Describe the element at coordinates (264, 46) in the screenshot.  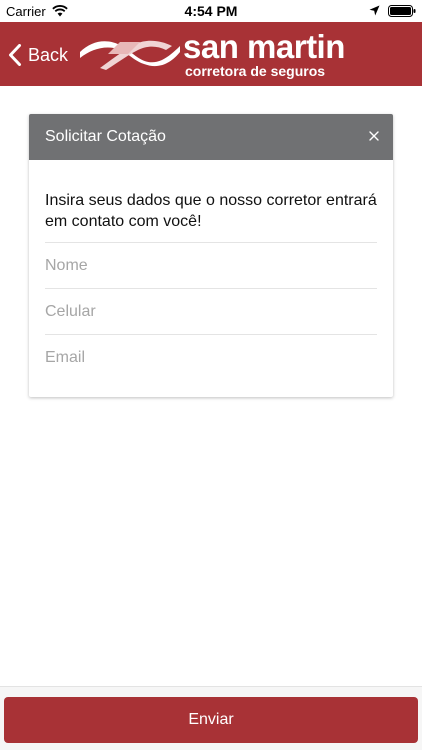
I see `logo-name: san martin` at that location.